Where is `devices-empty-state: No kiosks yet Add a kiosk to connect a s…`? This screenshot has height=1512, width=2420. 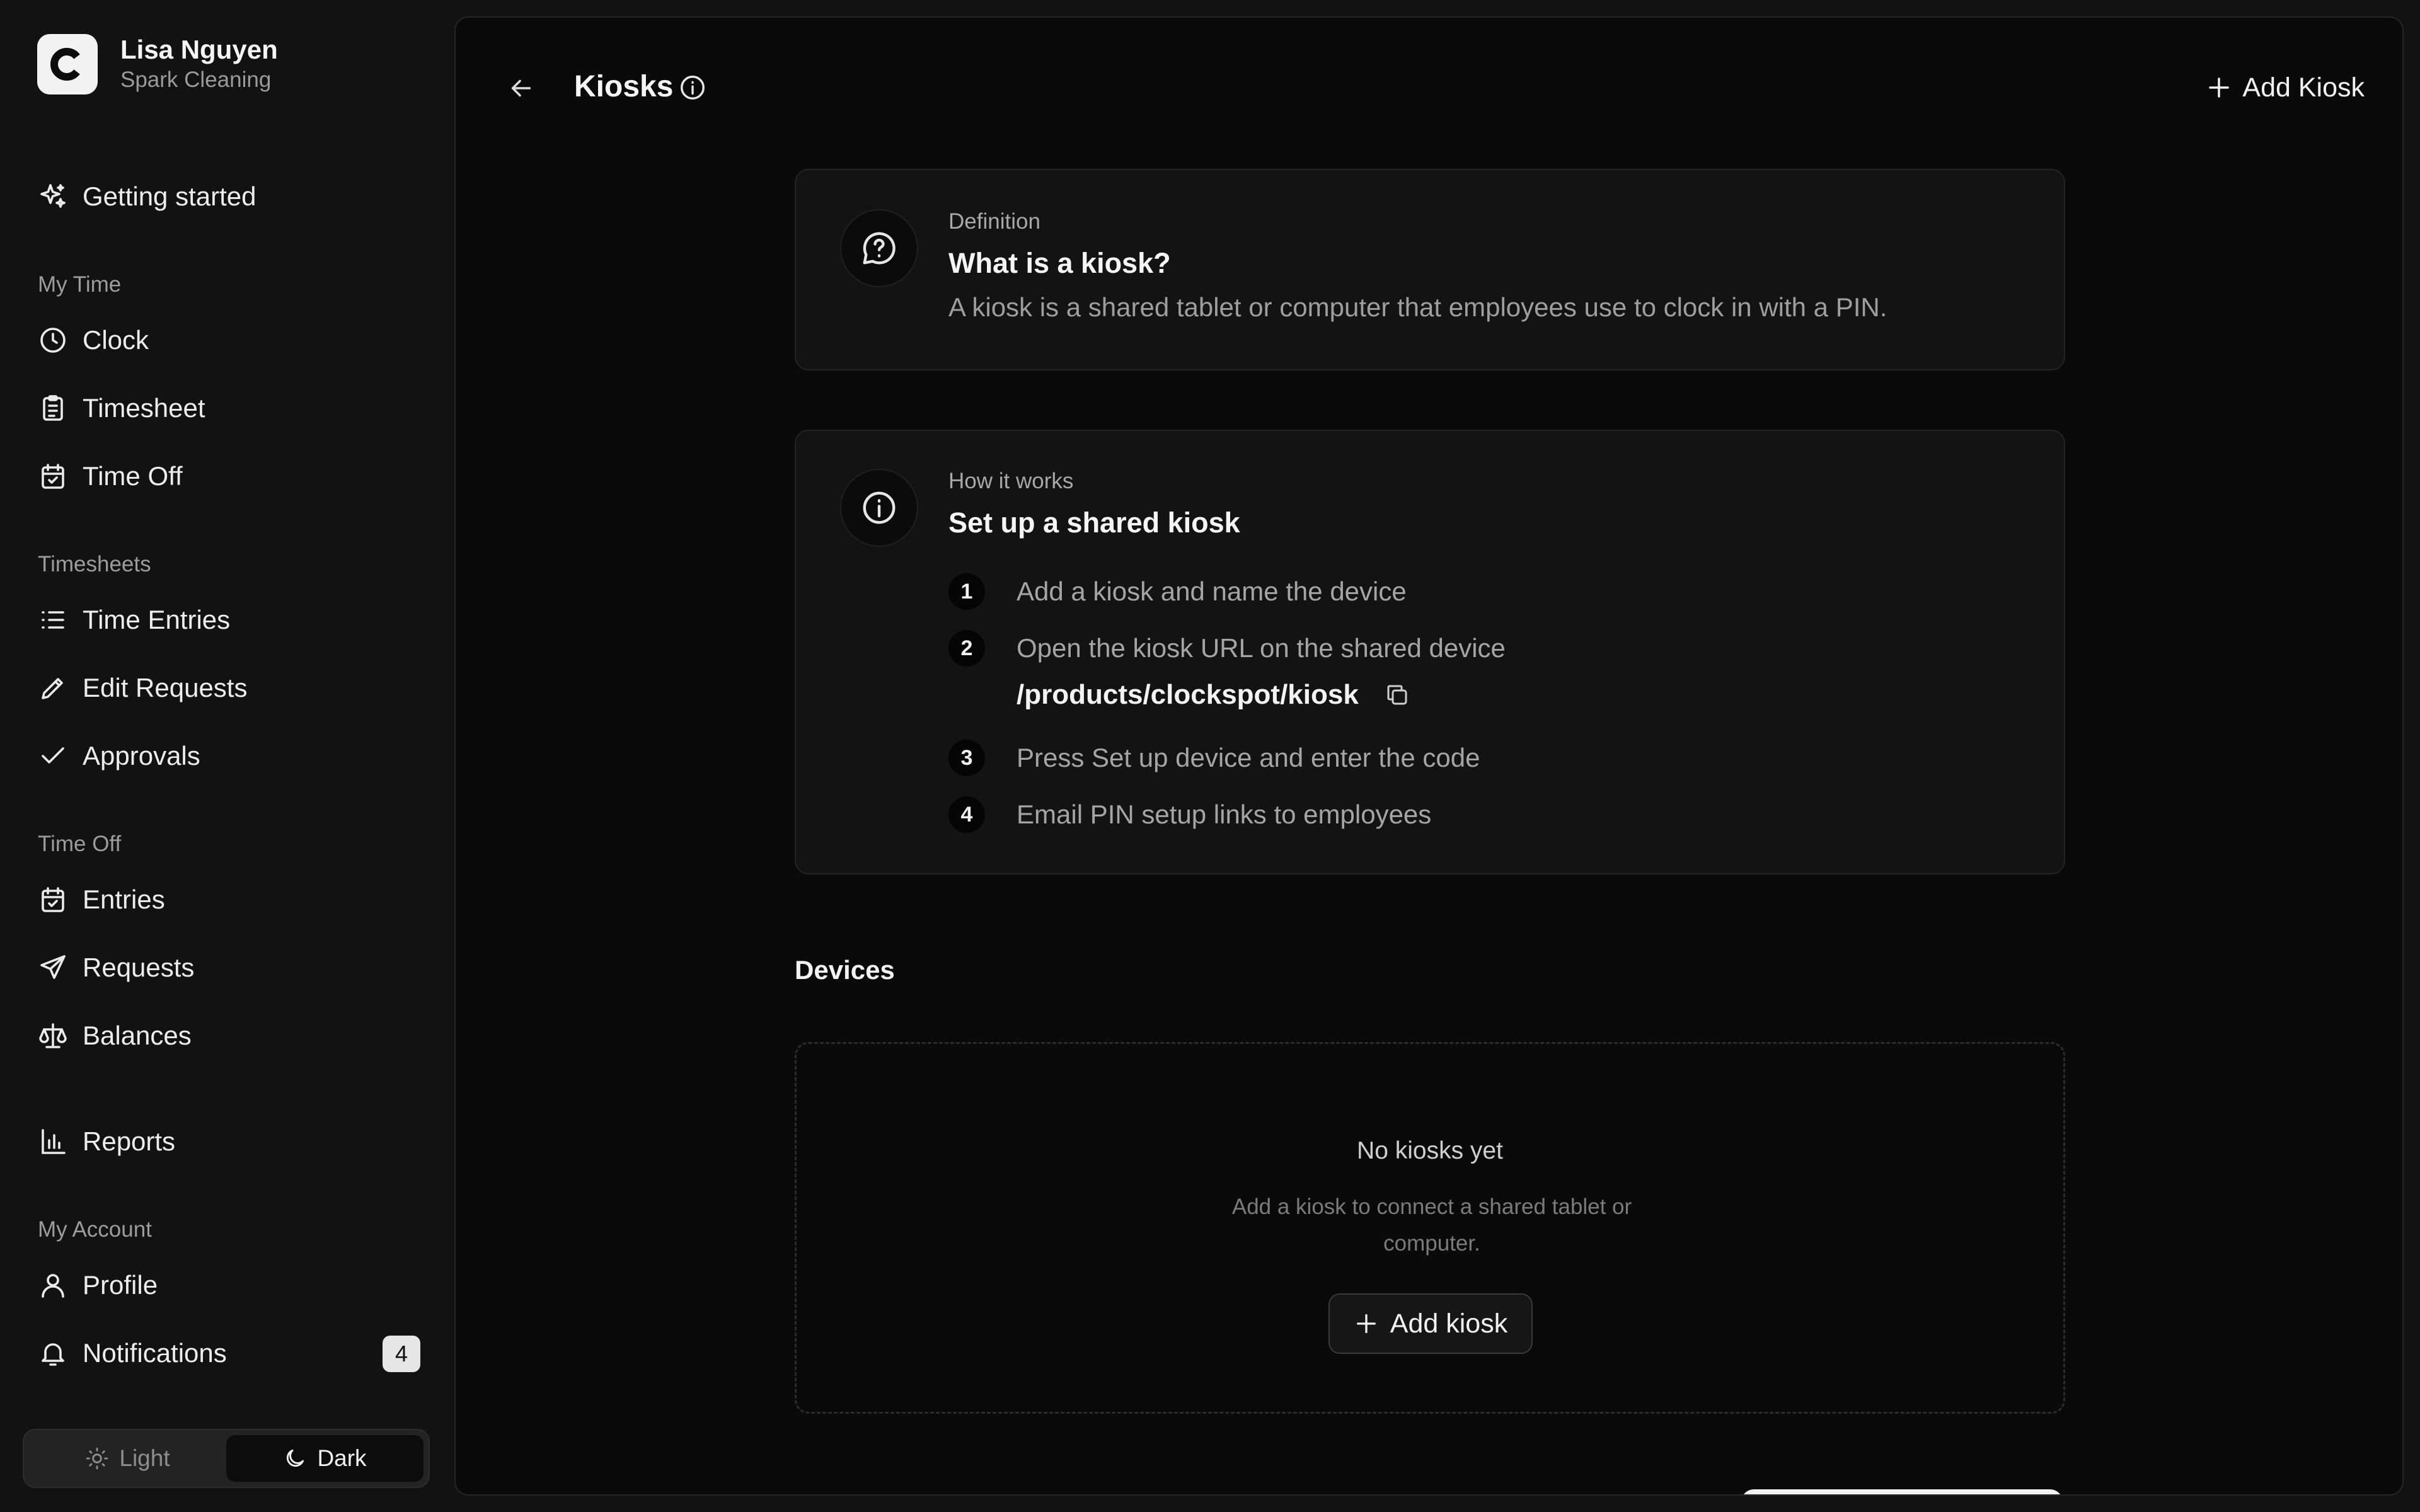 devices-empty-state: No kiosks yet Add a kiosk to connect a s… is located at coordinates (1430, 1228).